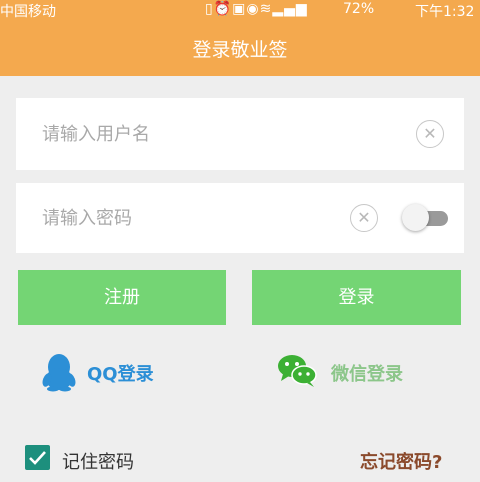 The height and width of the screenshot is (482, 480). I want to click on forgot-password-link: 忘记密码?, so click(401, 461).